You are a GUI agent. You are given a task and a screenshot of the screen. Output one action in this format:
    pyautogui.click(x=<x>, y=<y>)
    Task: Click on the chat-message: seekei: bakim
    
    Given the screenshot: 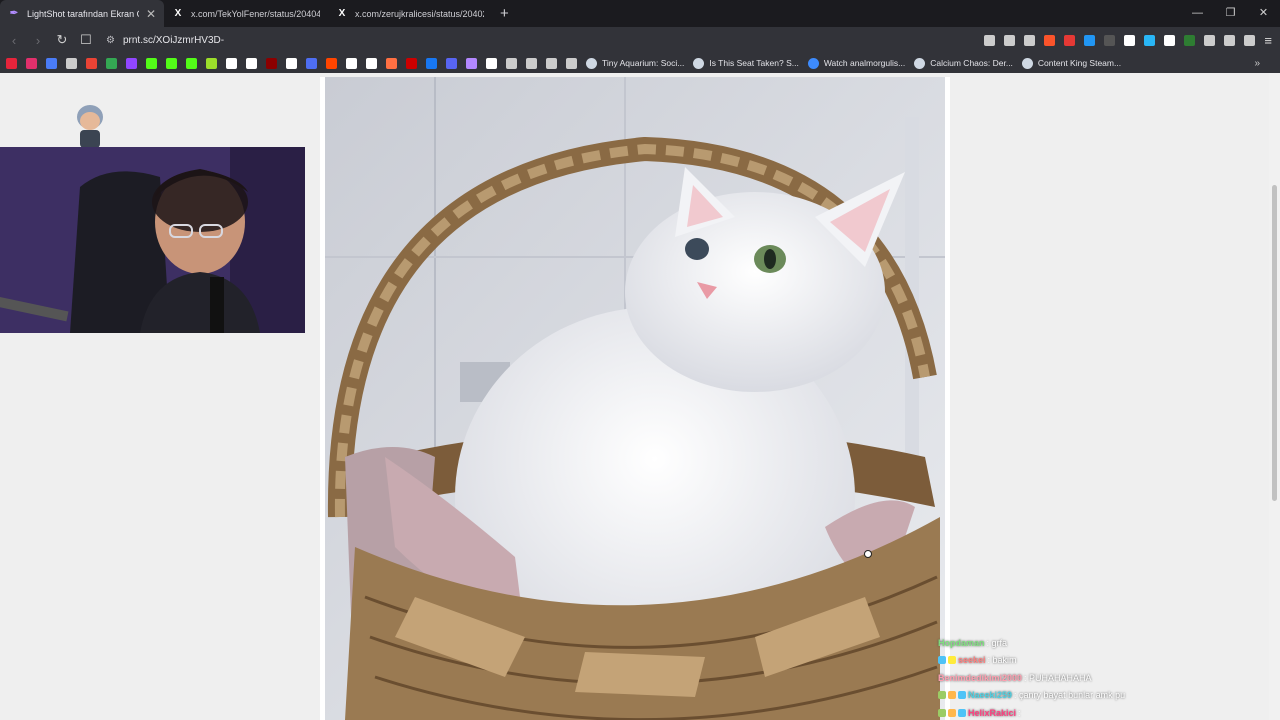 What is the action you would take?
    pyautogui.click(x=1078, y=661)
    